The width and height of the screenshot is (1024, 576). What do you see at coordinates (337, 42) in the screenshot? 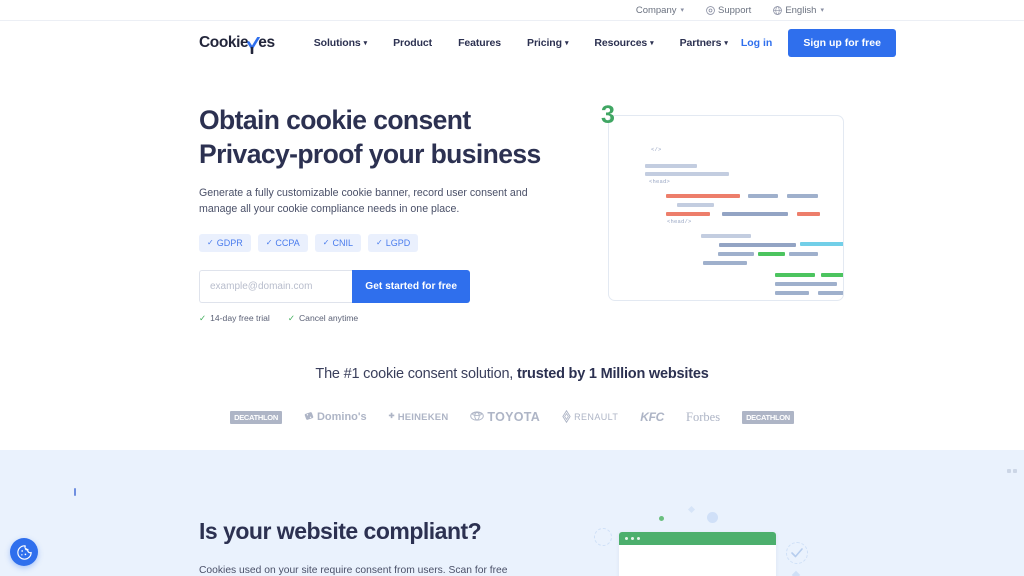
I see `nav-label-solutions: Solutions` at bounding box center [337, 42].